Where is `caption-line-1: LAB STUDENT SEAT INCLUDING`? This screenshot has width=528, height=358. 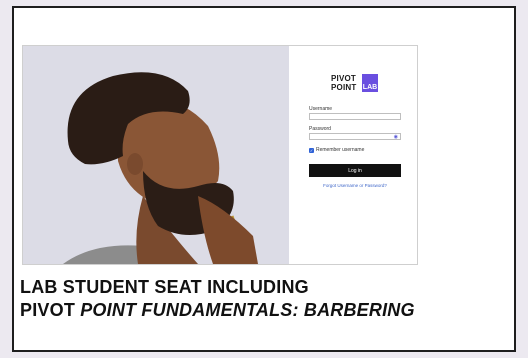
caption-line-1: LAB STUDENT SEAT INCLUDING is located at coordinates (164, 287).